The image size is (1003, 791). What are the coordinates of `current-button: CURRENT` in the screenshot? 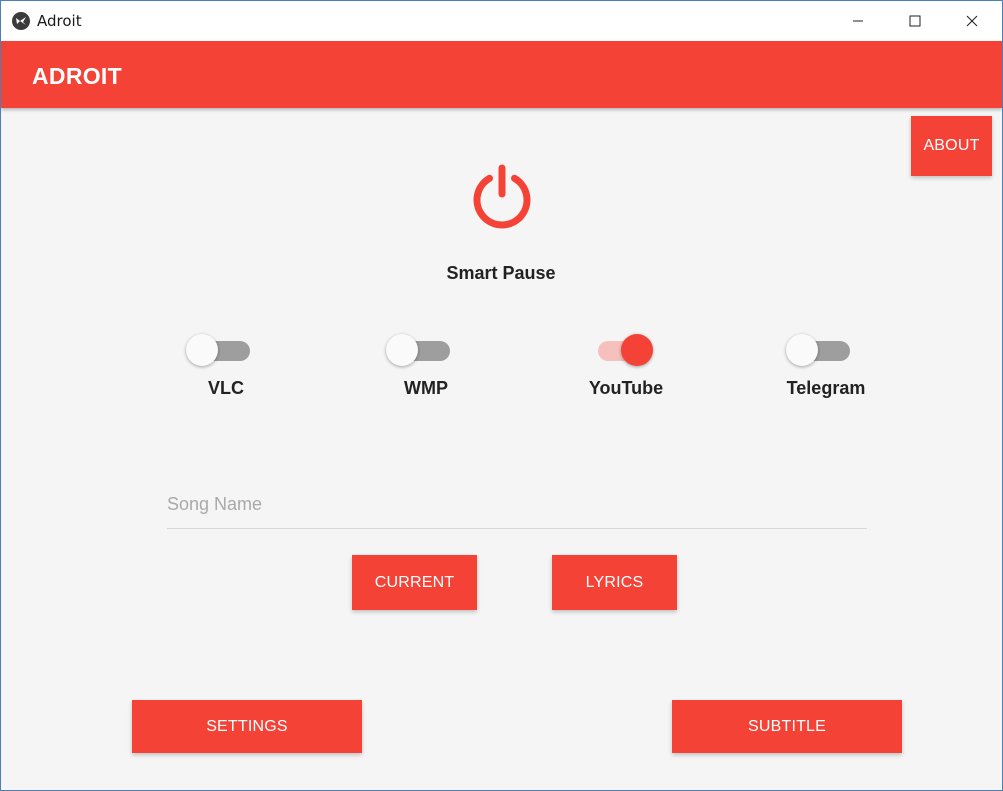 It's located at (414, 582).